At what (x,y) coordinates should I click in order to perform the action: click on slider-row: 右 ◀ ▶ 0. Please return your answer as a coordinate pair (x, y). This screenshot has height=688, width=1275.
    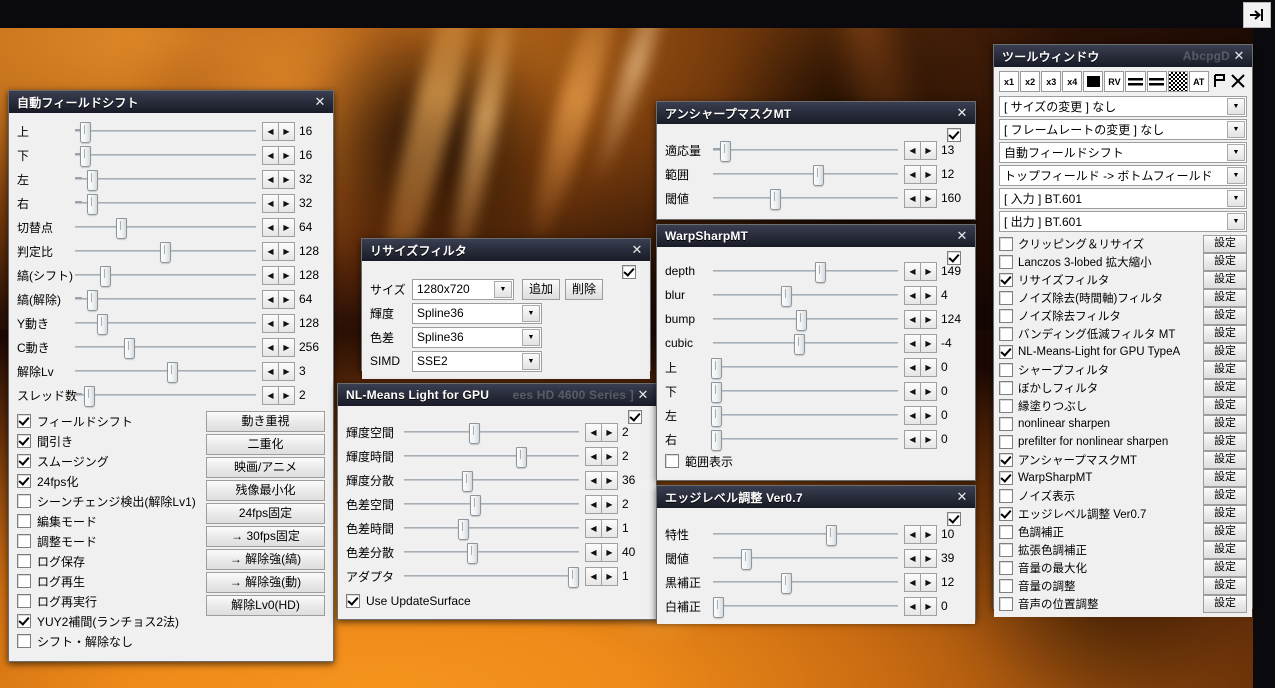
    Looking at the image, I should click on (816, 439).